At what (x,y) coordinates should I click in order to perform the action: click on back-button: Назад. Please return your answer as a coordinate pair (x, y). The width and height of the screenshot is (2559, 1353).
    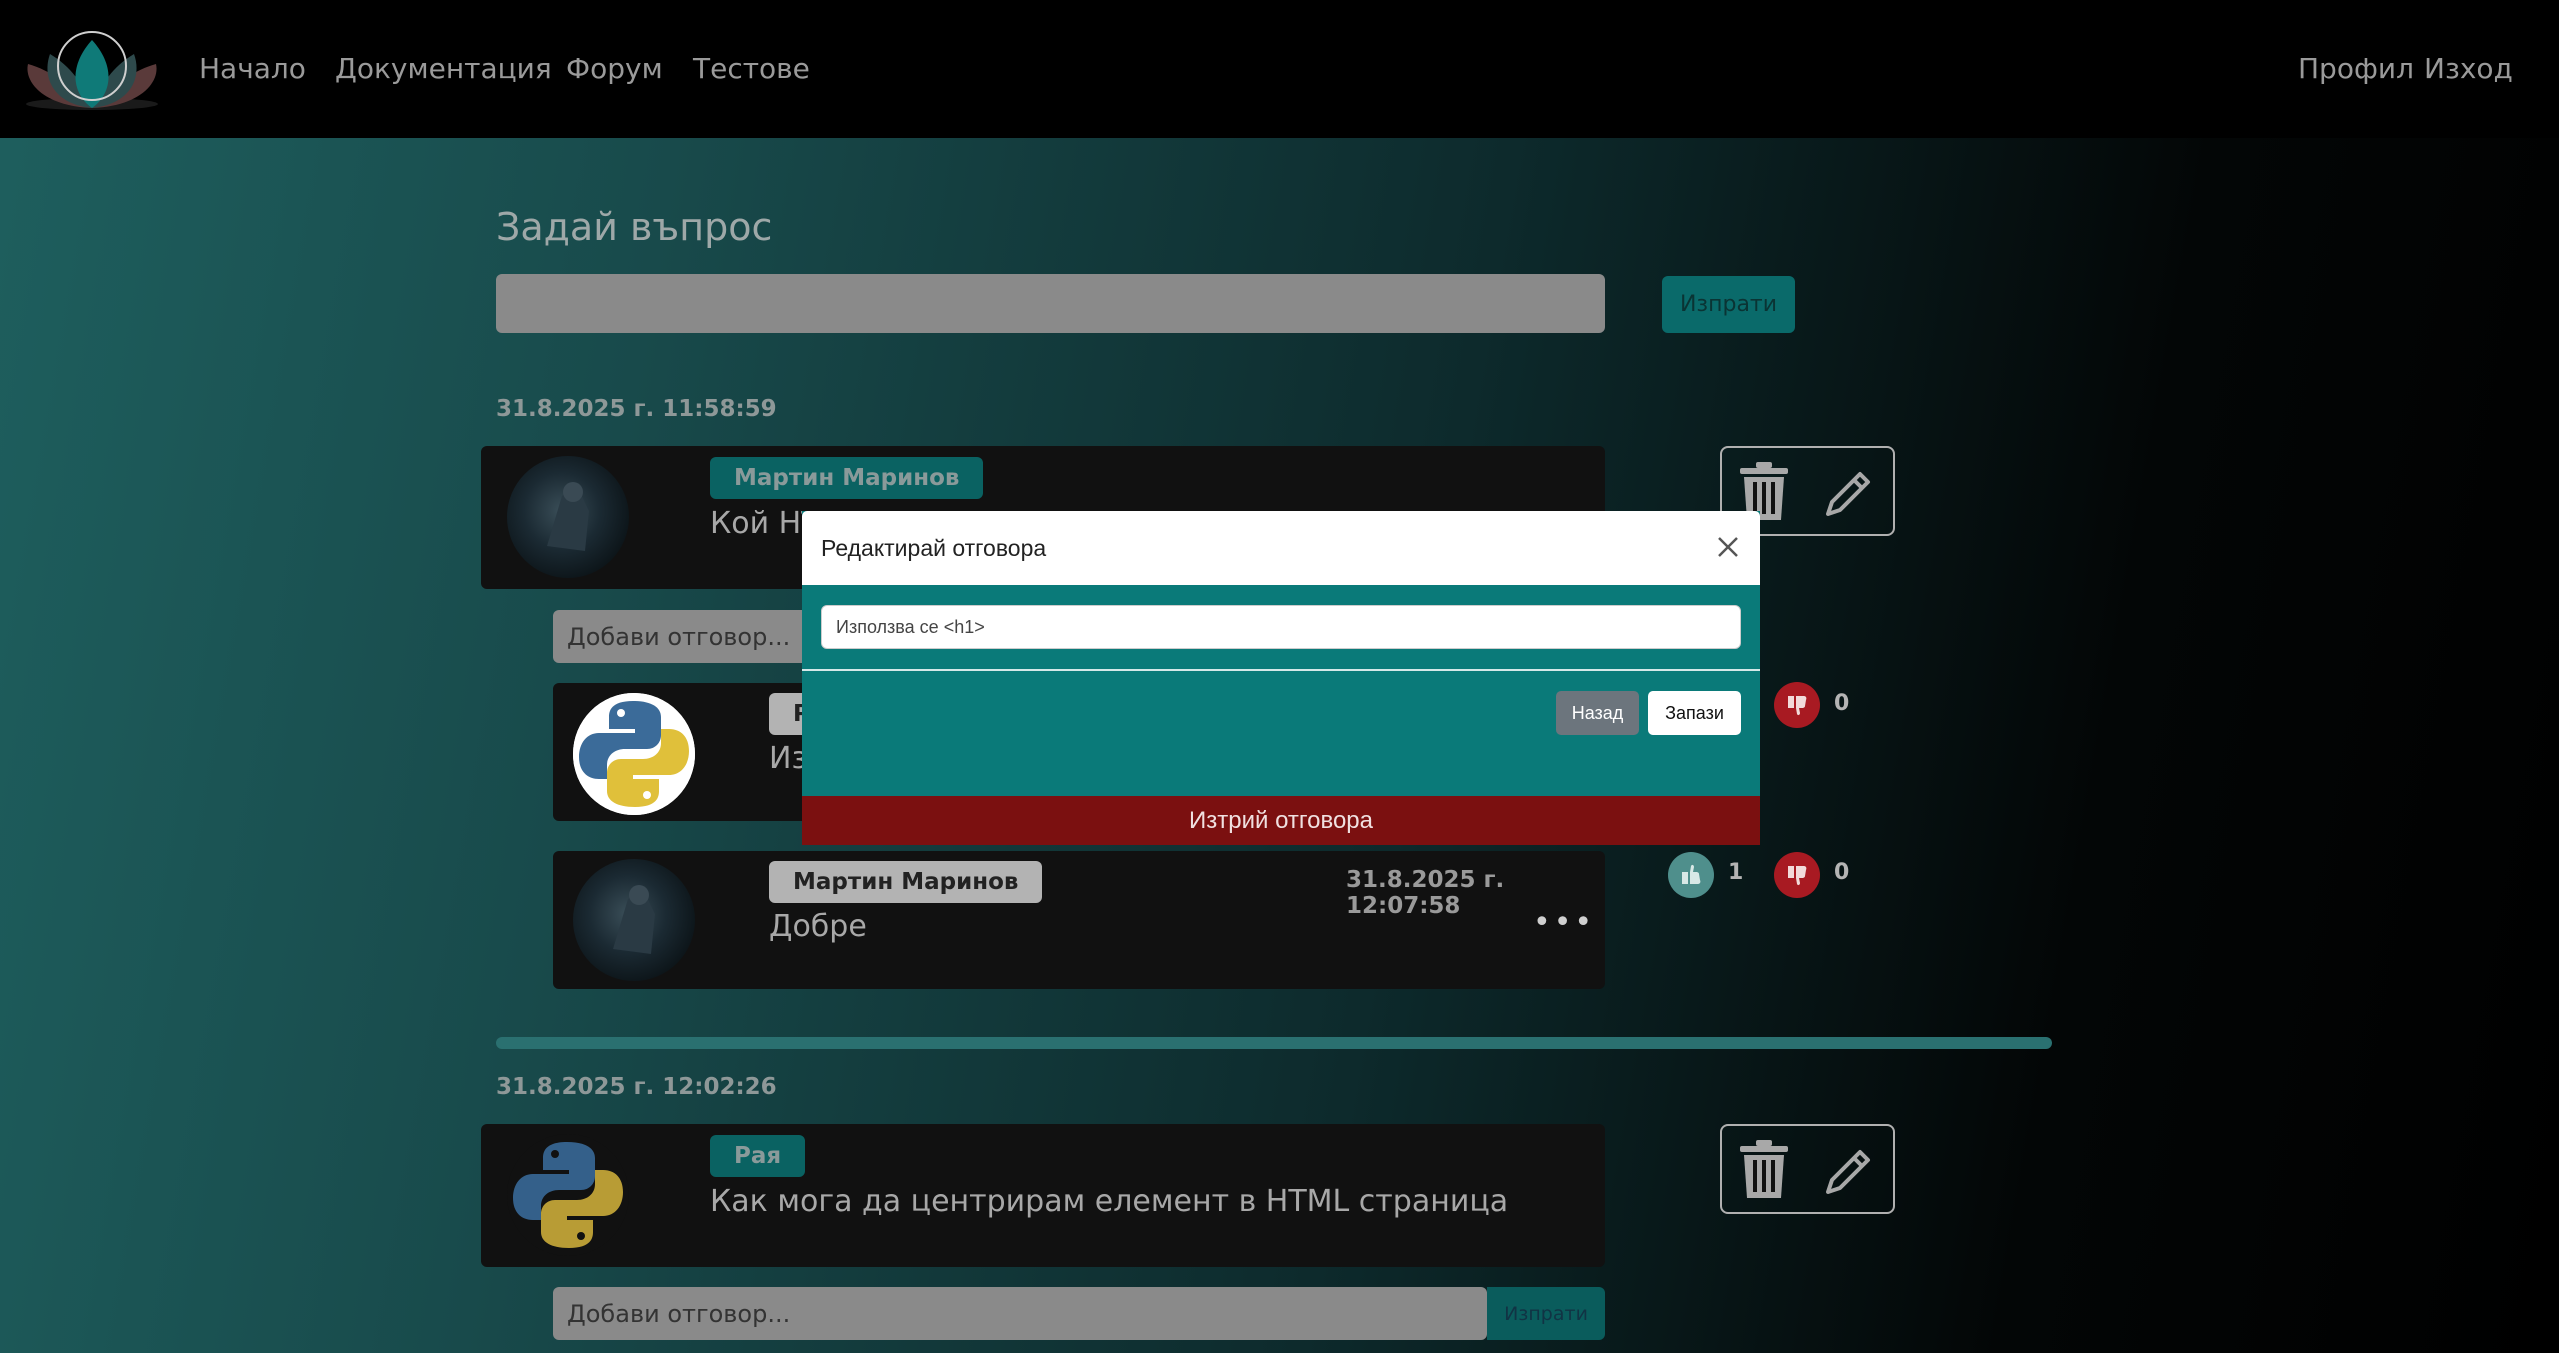
    Looking at the image, I should click on (1597, 713).